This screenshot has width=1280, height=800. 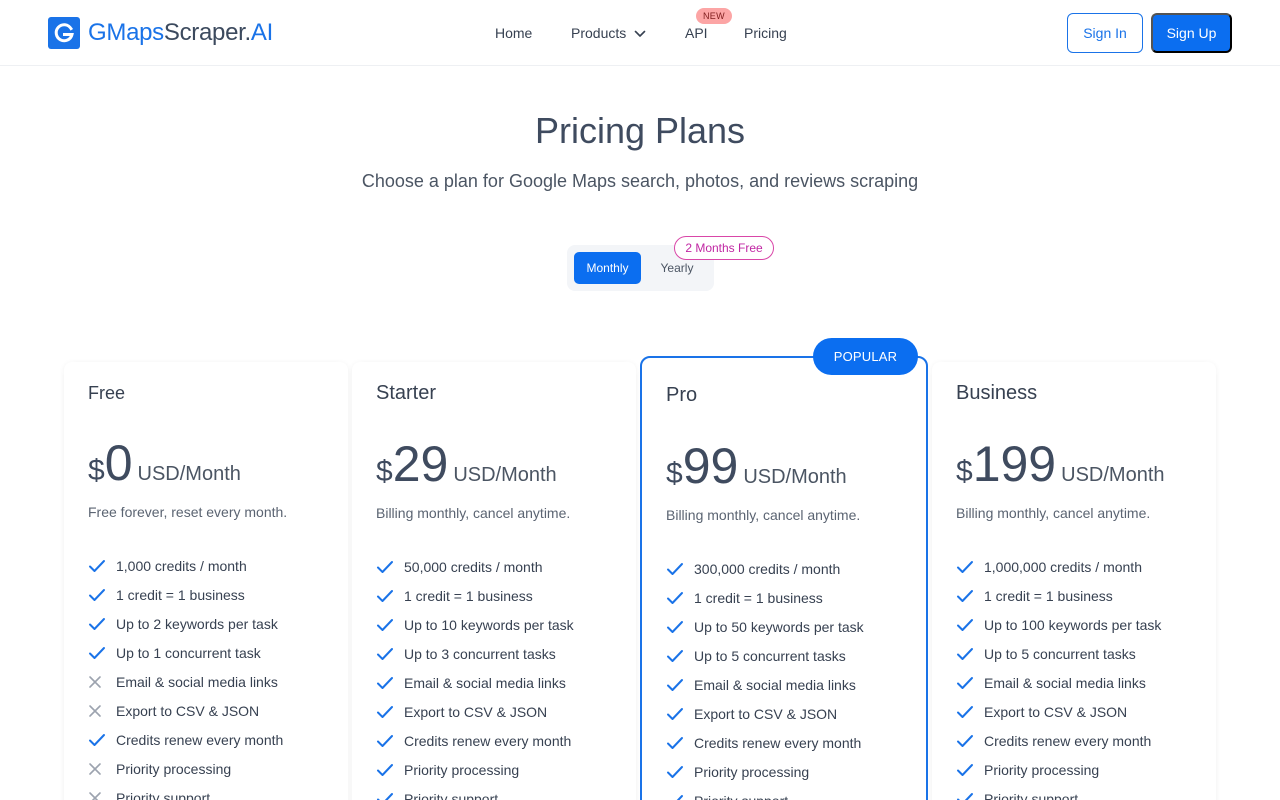 I want to click on plan-note: Billing monthly, cancel anytime., so click(x=1053, y=513).